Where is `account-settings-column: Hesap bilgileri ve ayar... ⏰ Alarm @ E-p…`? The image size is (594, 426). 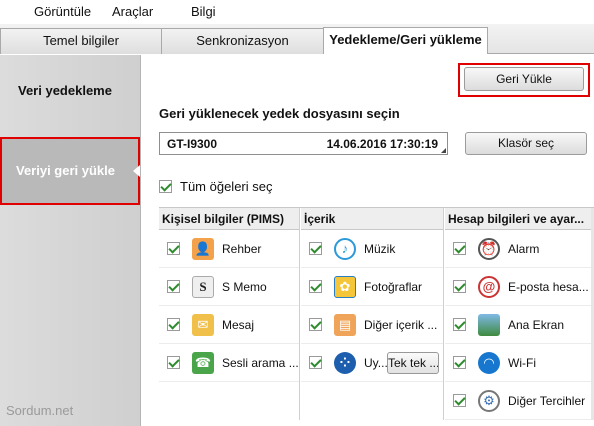 account-settings-column: Hesap bilgileri ve ayar... ⏰ Alarm @ E-p… is located at coordinates (519, 314).